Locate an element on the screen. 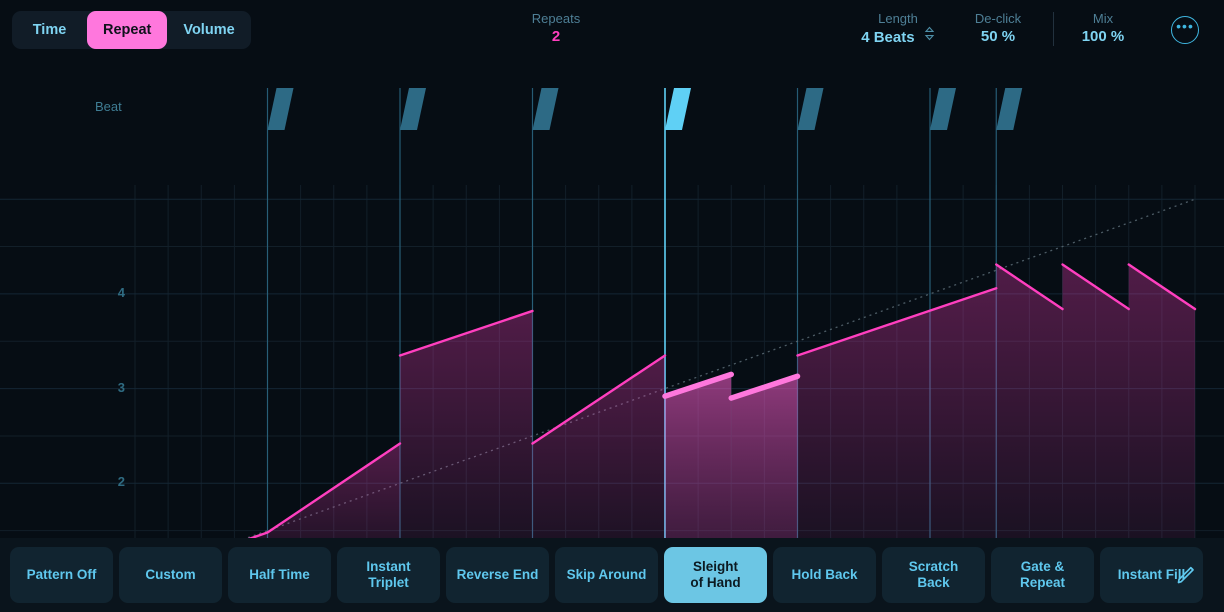 The width and height of the screenshot is (1224, 612). preset-pattern-off: Pattern Off is located at coordinates (61, 575).